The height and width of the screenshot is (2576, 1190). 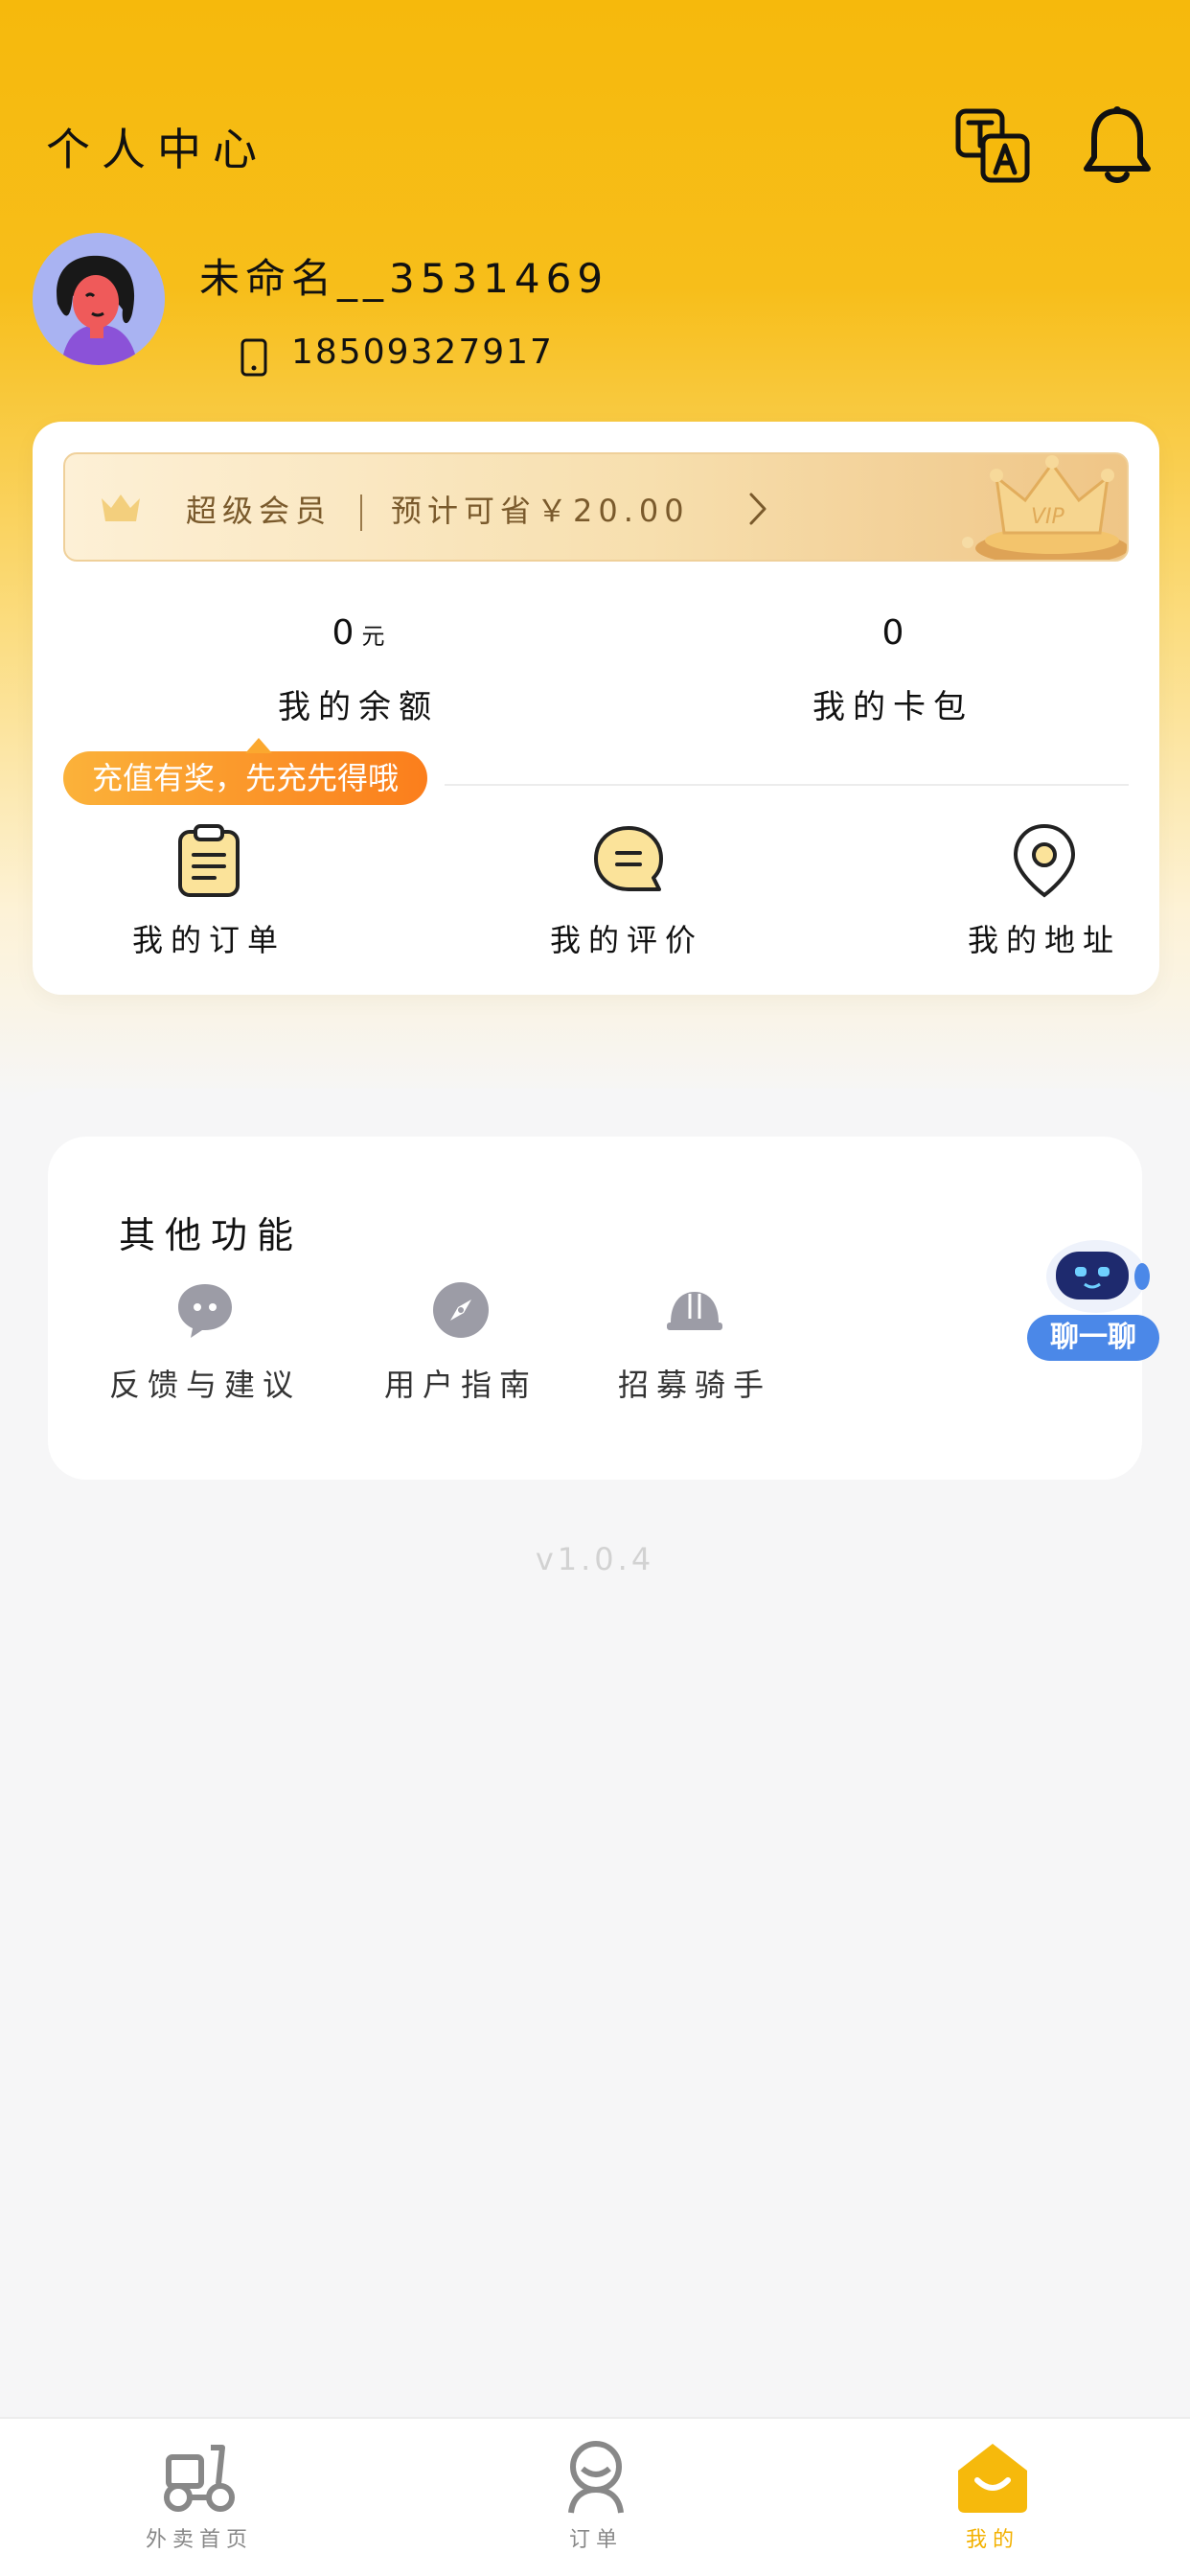 I want to click on scooter-icon, so click(x=199, y=2476).